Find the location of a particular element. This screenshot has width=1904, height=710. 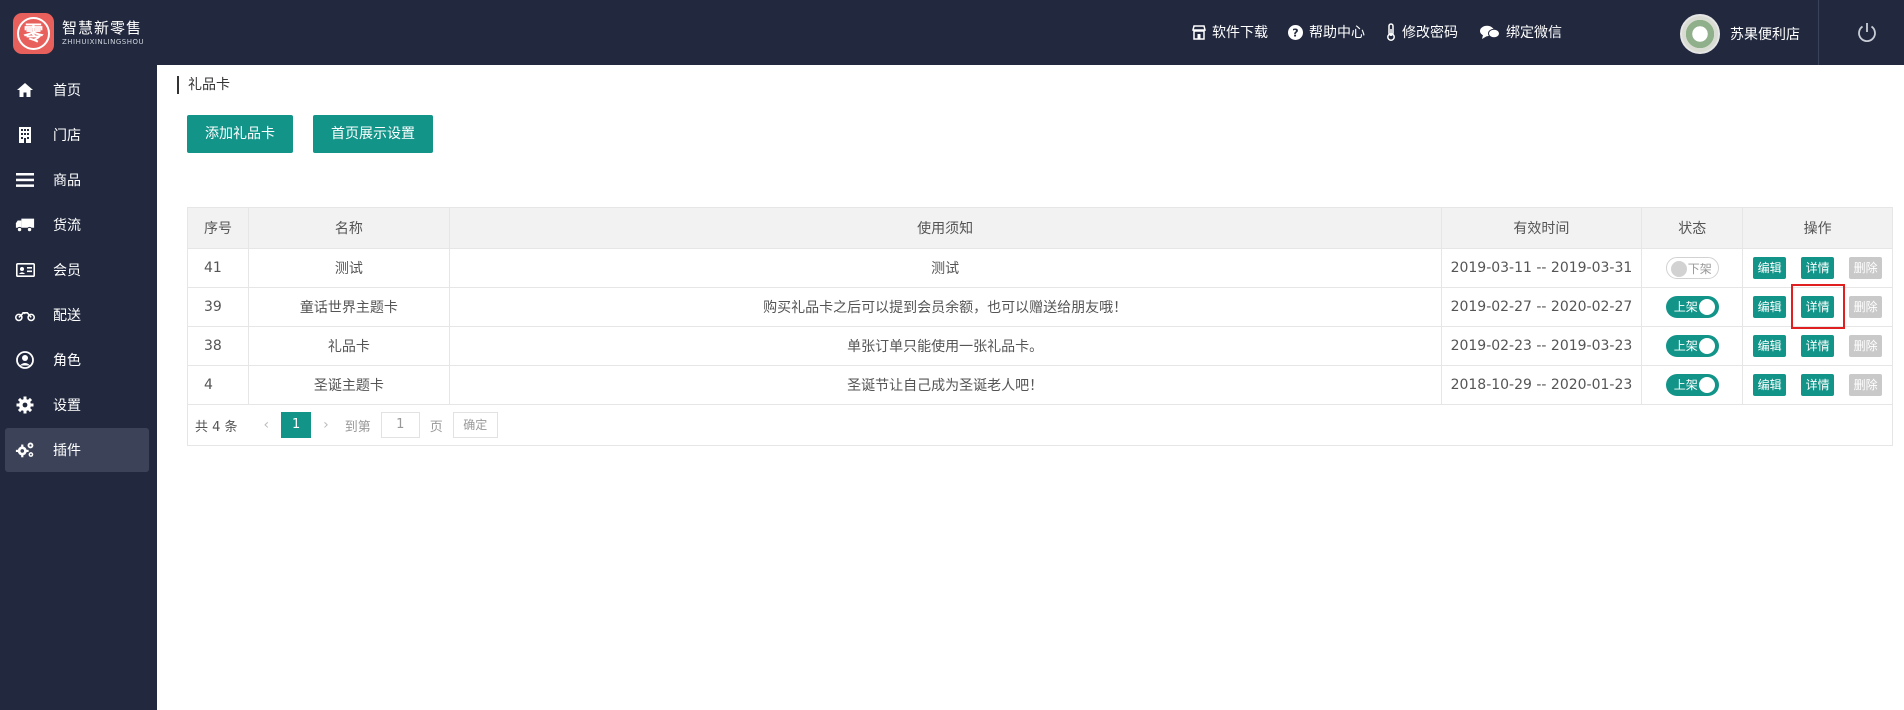

breadcrumb: 礼品卡 is located at coordinates (203, 85).